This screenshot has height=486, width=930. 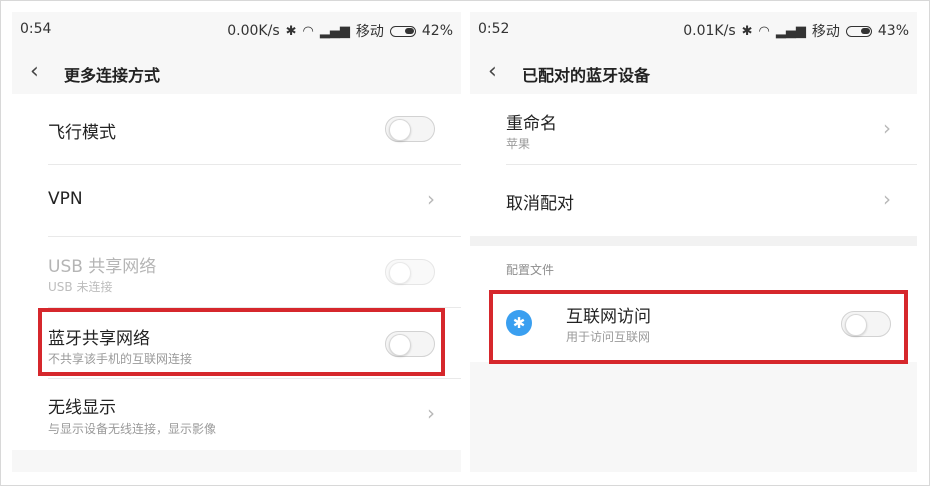 What do you see at coordinates (253, 31) in the screenshot?
I see `network-speed: 0.00K/s` at bounding box center [253, 31].